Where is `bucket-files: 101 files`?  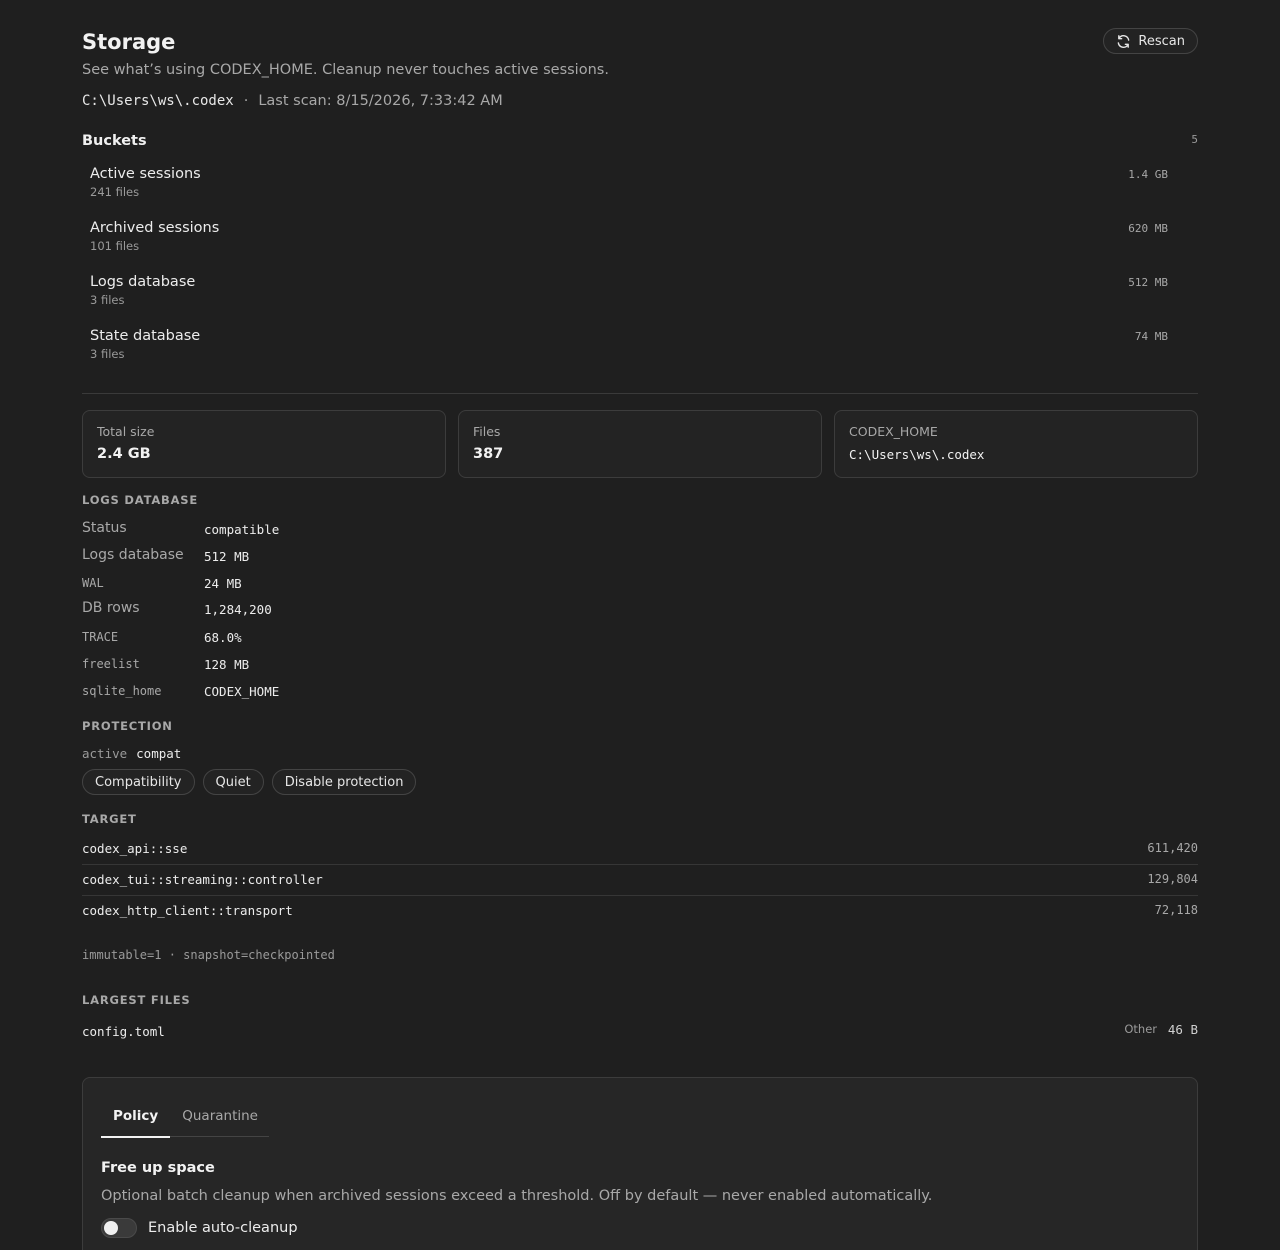 bucket-files: 101 files is located at coordinates (115, 246).